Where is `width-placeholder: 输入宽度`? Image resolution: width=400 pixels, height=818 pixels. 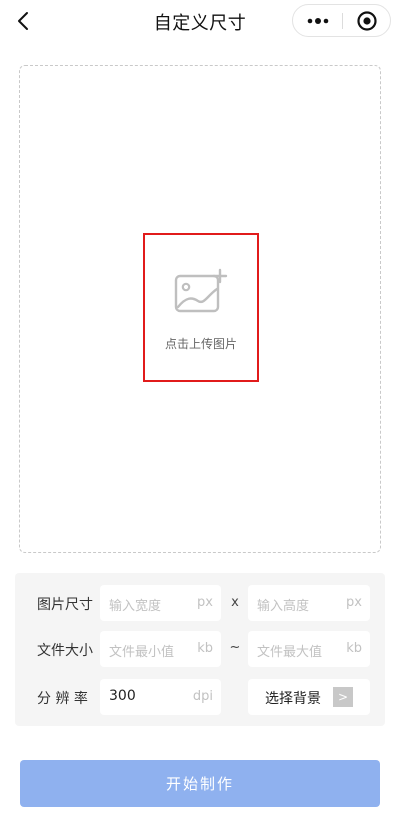
width-placeholder: 输入宽度 is located at coordinates (135, 606).